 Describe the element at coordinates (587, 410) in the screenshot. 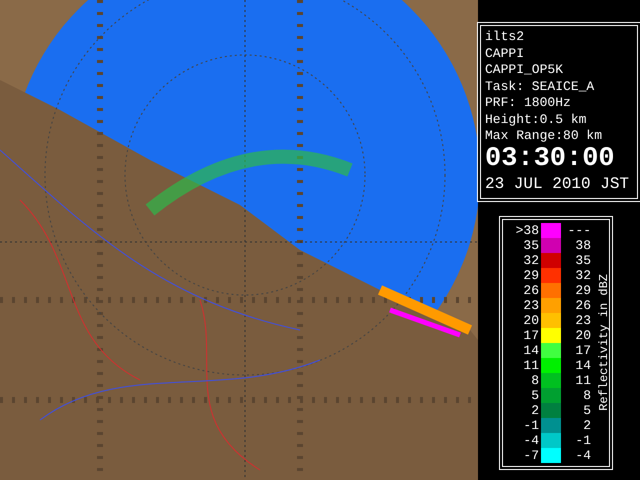

I see `legend-high-value: 5` at that location.